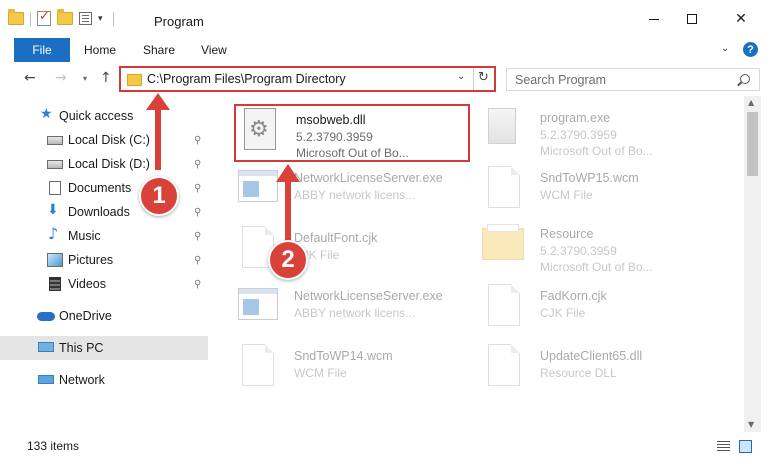 Image resolution: width=769 pixels, height=473 pixels. I want to click on customize-view-icon, so click(85, 18).